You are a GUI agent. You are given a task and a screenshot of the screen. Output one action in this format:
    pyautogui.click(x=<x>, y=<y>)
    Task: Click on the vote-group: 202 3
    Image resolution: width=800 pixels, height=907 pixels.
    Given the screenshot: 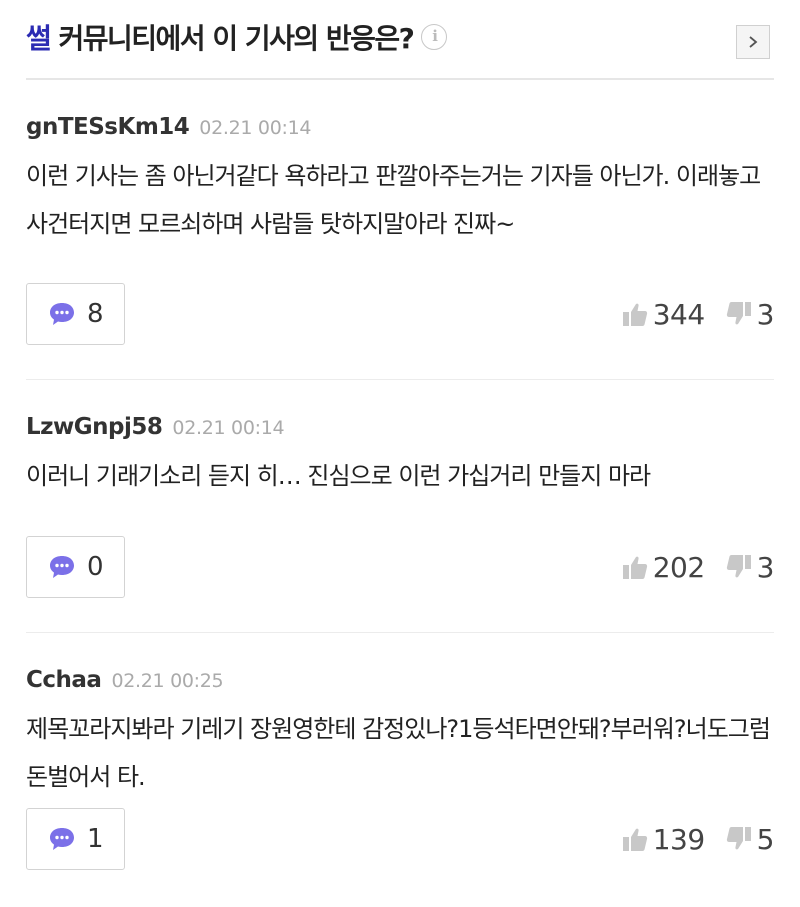 What is the action you would take?
    pyautogui.click(x=698, y=567)
    